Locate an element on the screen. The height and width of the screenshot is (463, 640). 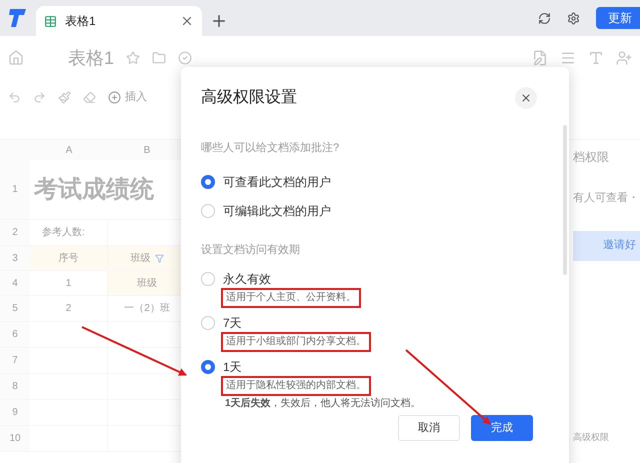
redo-icon is located at coordinates (39, 97).